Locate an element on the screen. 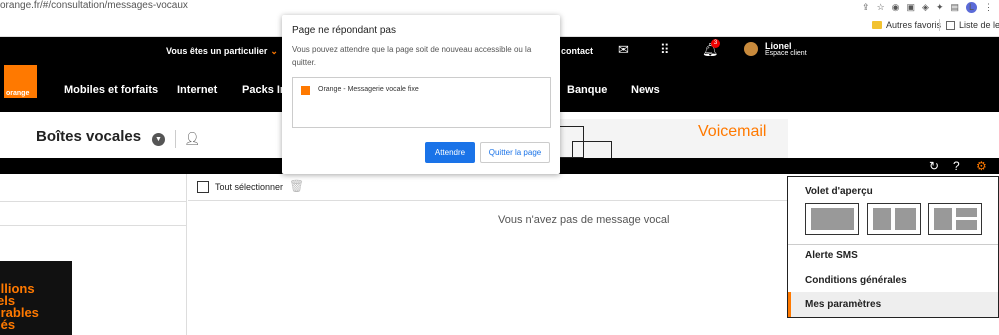  layout-option-split-vertical is located at coordinates (894, 219).